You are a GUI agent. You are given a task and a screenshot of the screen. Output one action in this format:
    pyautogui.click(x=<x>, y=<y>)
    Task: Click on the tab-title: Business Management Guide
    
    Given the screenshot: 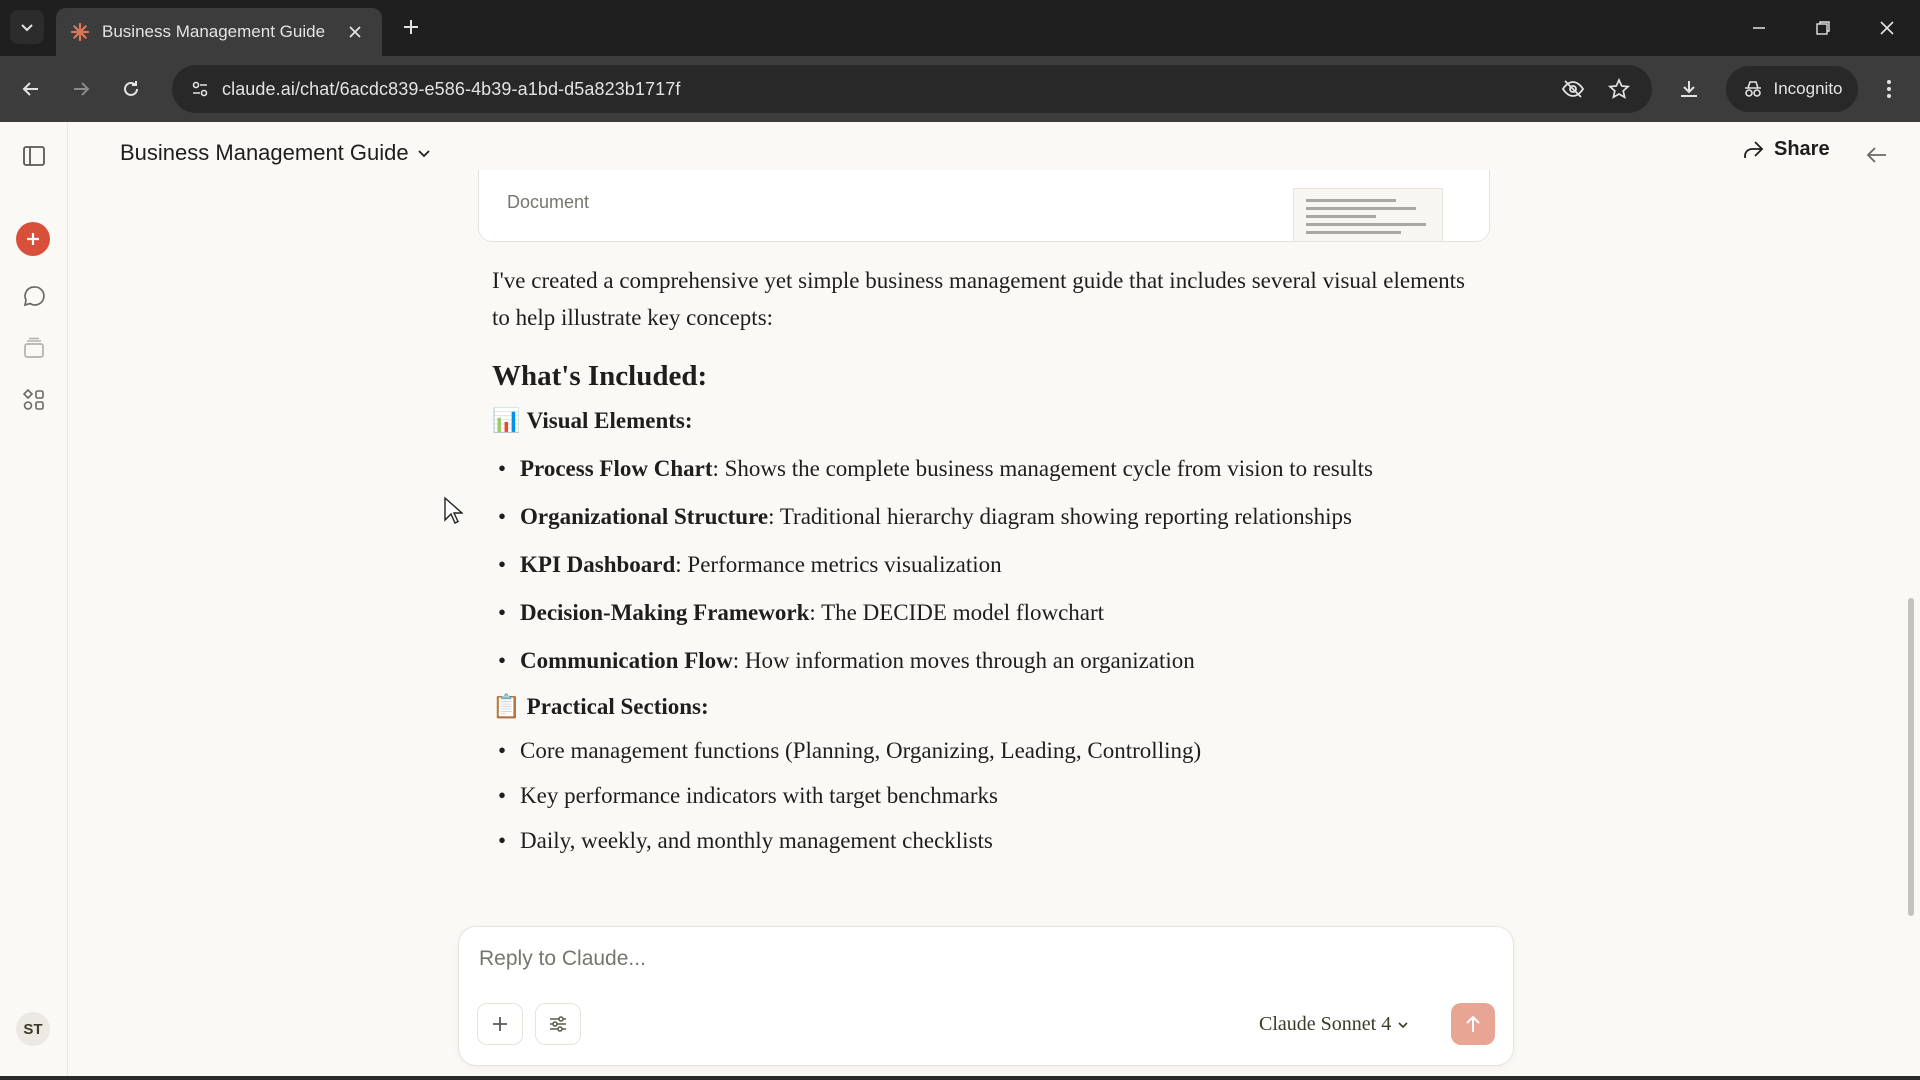 What is the action you would take?
    pyautogui.click(x=214, y=31)
    